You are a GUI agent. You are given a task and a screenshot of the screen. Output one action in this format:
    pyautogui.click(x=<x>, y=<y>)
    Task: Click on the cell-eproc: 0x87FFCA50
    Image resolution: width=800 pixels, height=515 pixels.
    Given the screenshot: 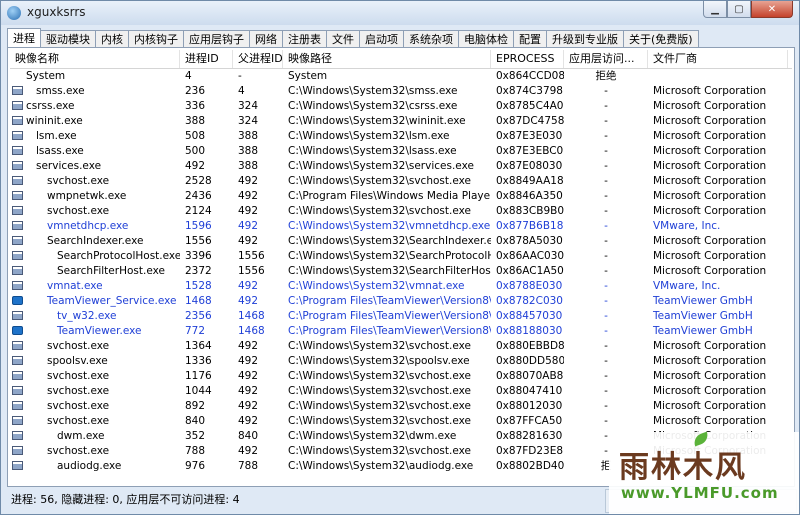 What is the action you would take?
    pyautogui.click(x=529, y=421)
    